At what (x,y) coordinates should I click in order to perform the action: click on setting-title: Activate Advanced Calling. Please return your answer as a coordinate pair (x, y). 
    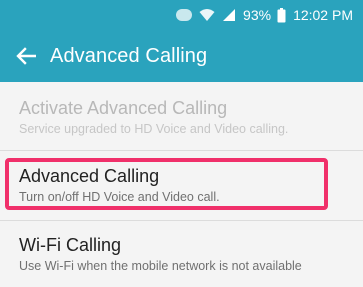
    Looking at the image, I should click on (123, 108).